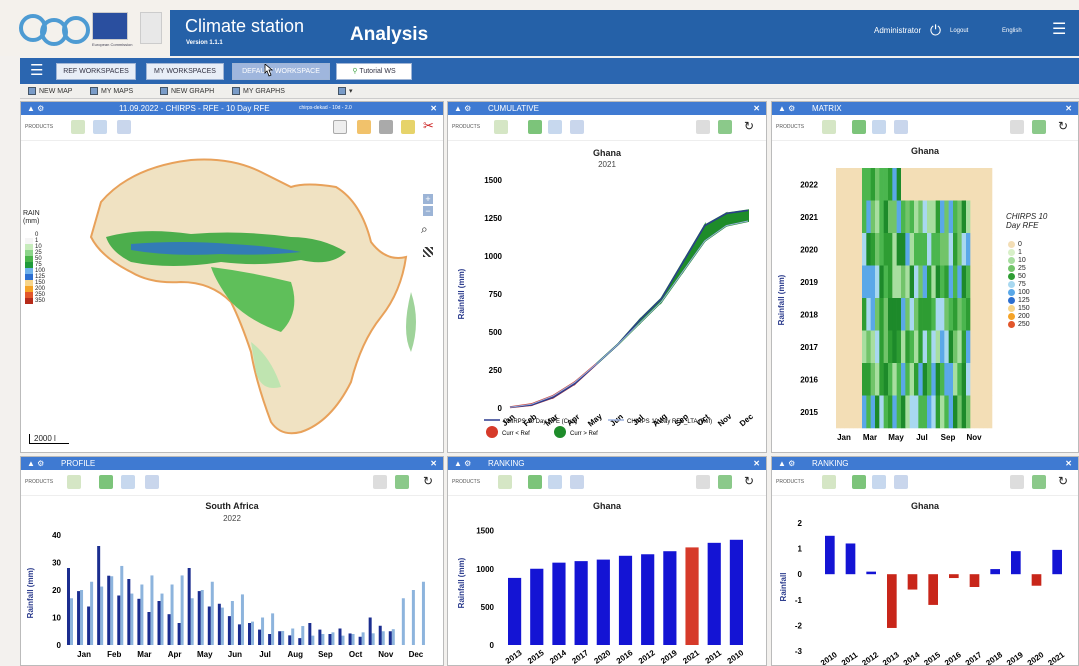  Describe the element at coordinates (935, 30) in the screenshot. I see `power-icon: ⏻` at that location.